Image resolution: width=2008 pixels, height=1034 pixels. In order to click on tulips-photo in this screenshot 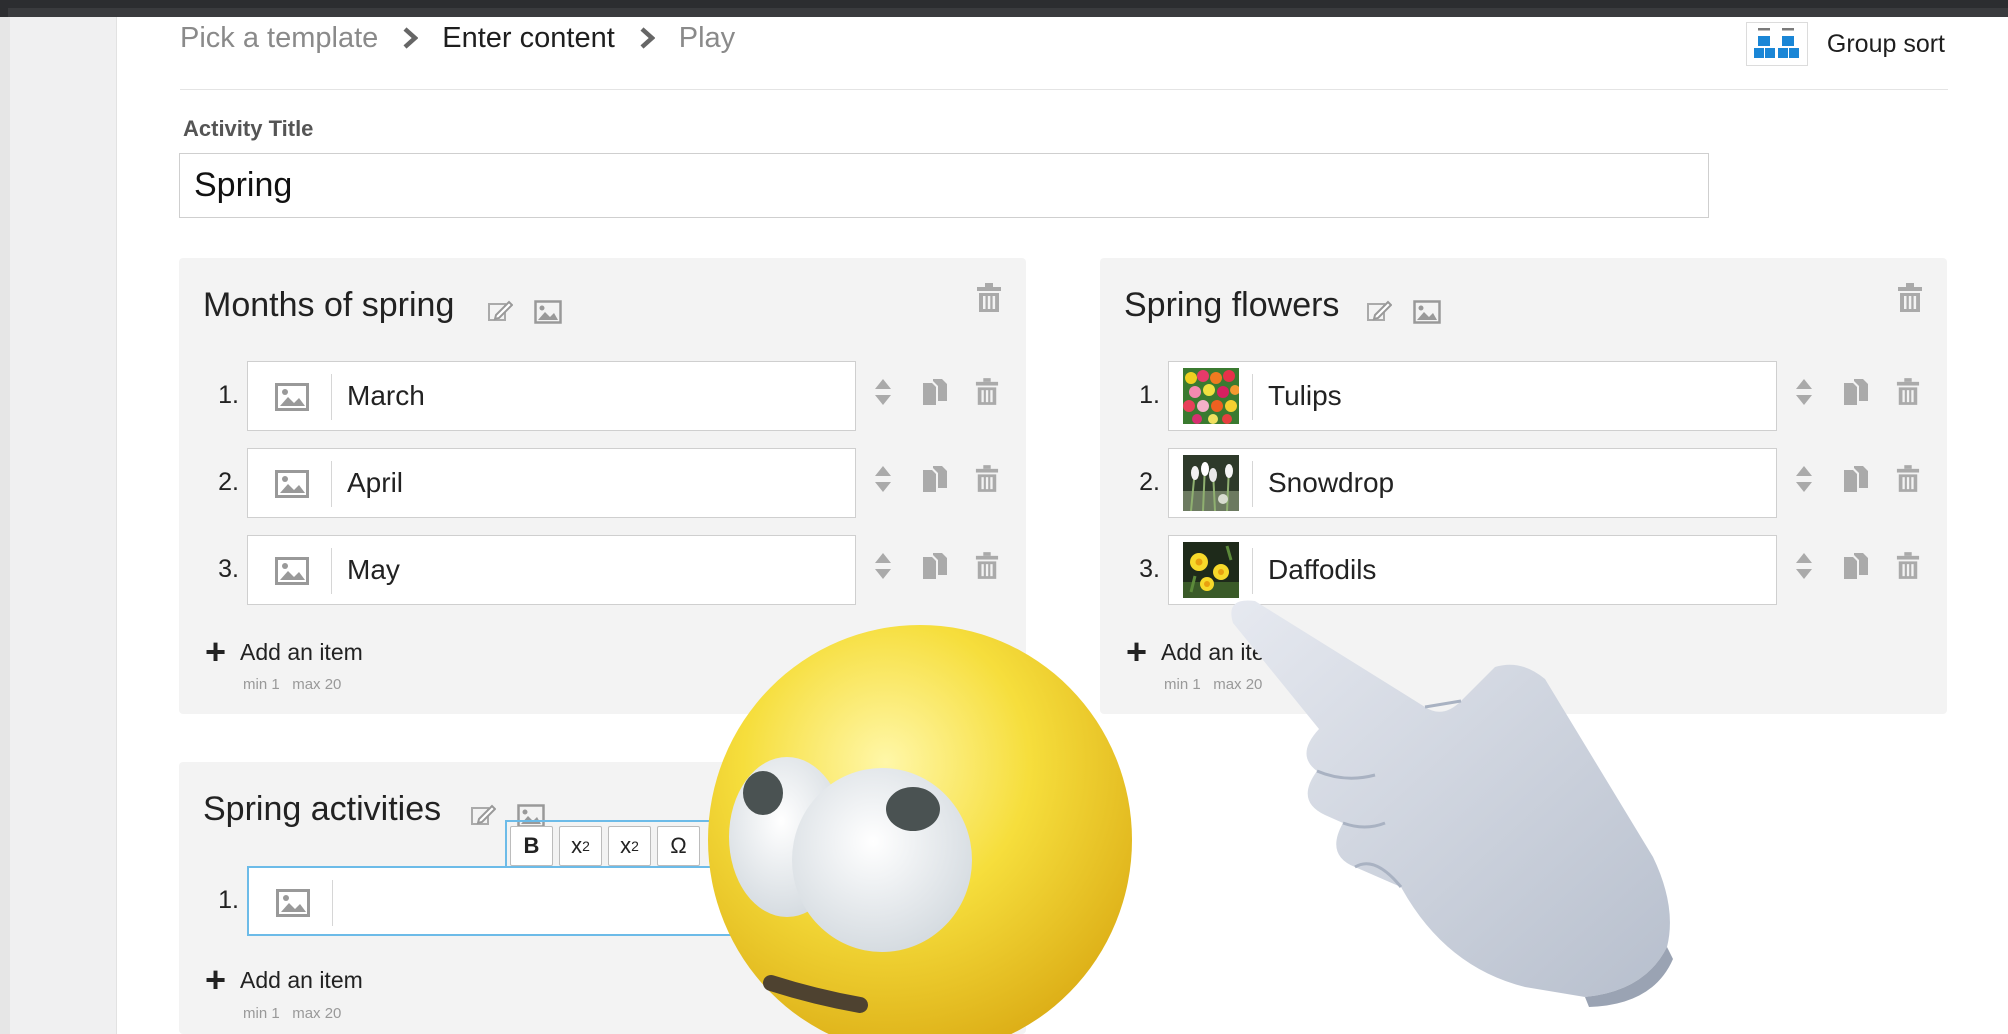, I will do `click(1211, 396)`.